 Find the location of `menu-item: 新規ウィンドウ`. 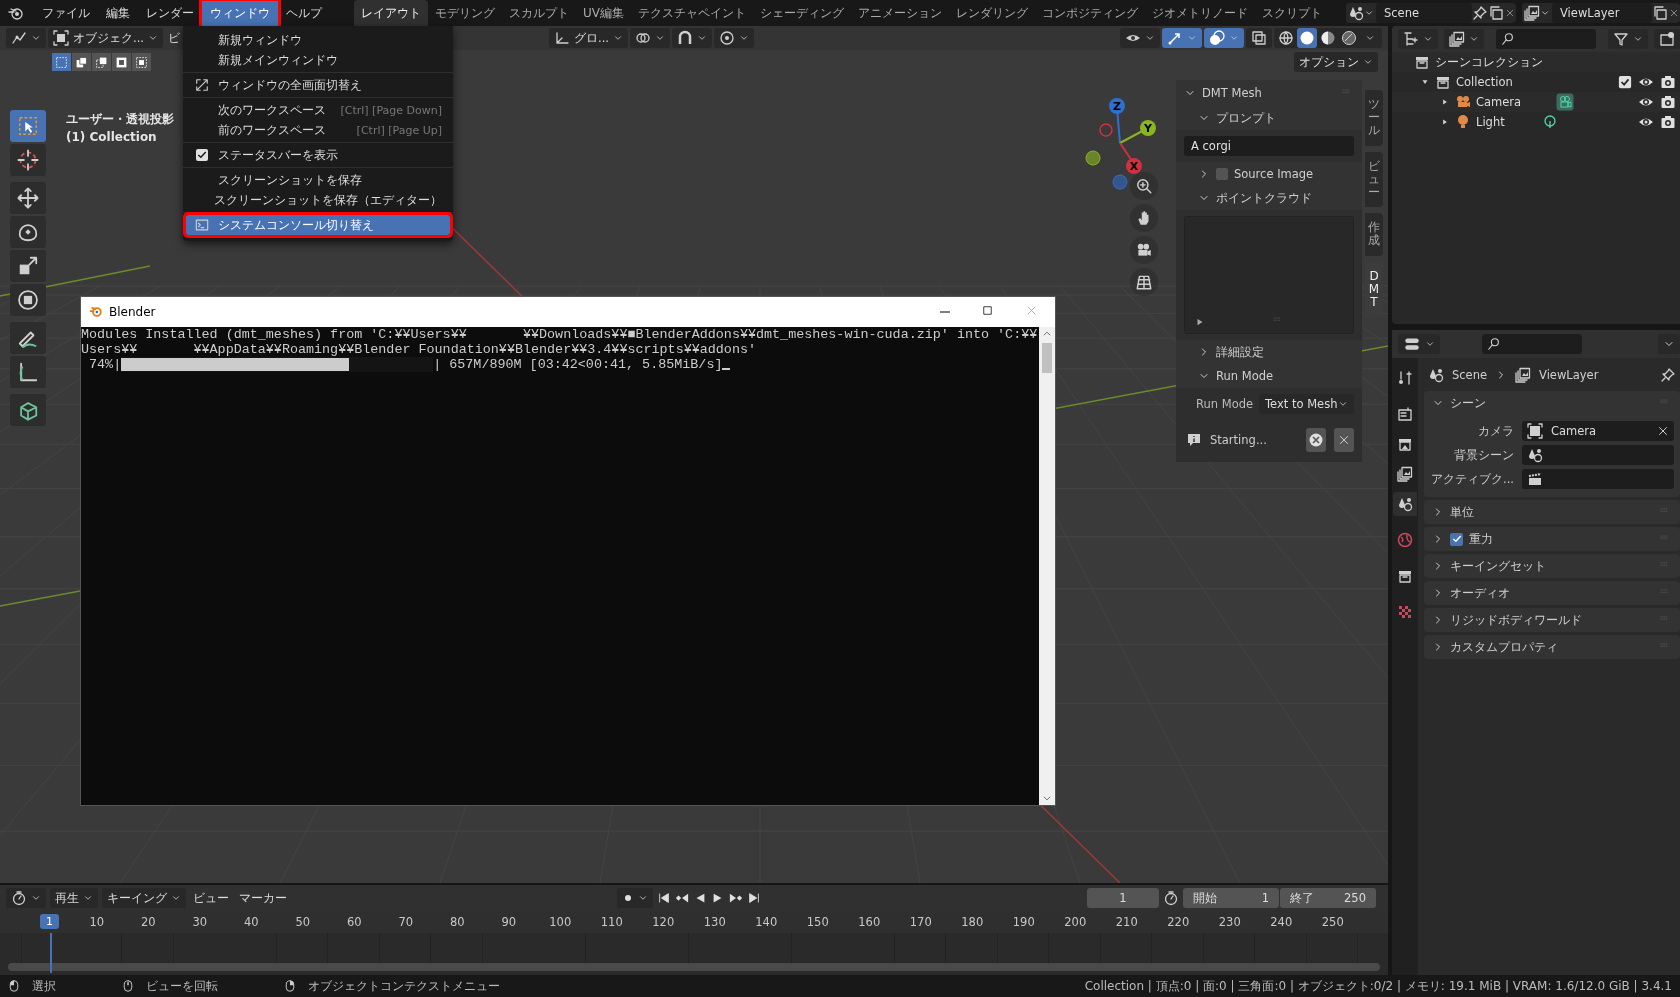

menu-item: 新規ウィンドウ is located at coordinates (318, 40).